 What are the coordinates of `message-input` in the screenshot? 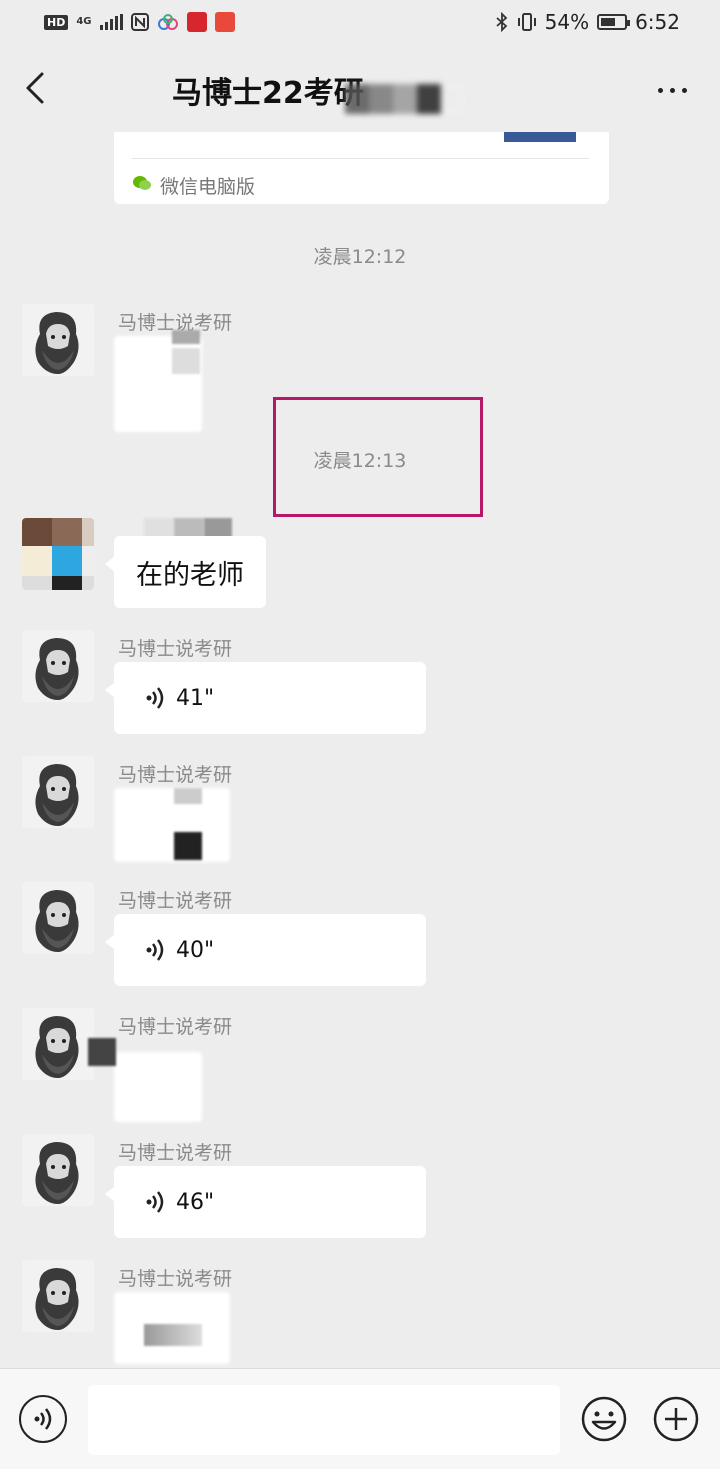 It's located at (324, 1420).